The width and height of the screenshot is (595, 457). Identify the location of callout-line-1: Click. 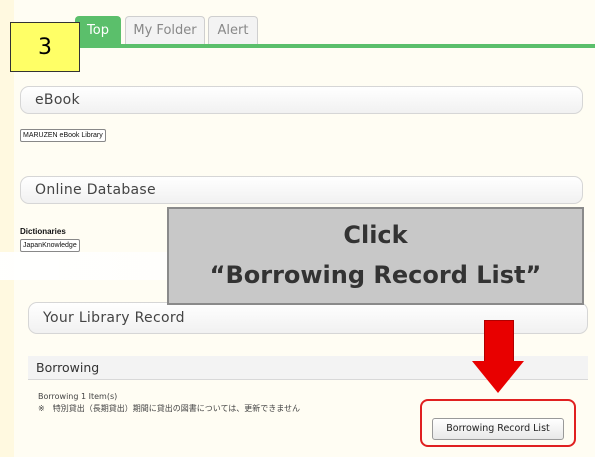
(375, 235).